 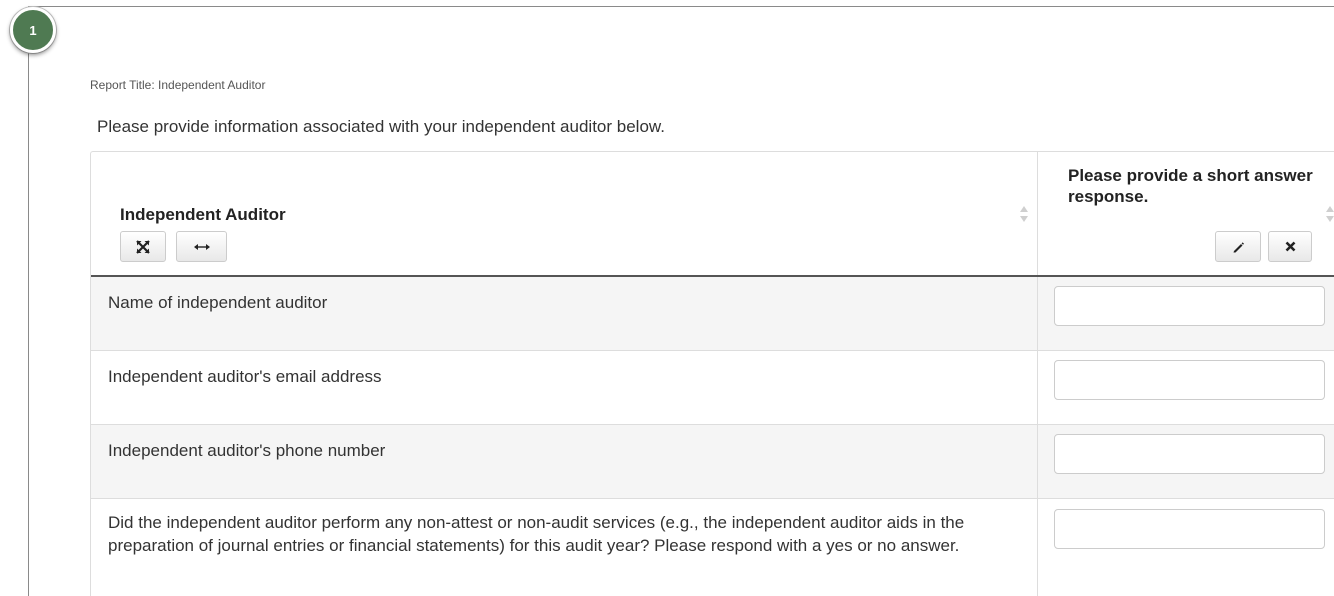 I want to click on close-icon, so click(x=1290, y=246).